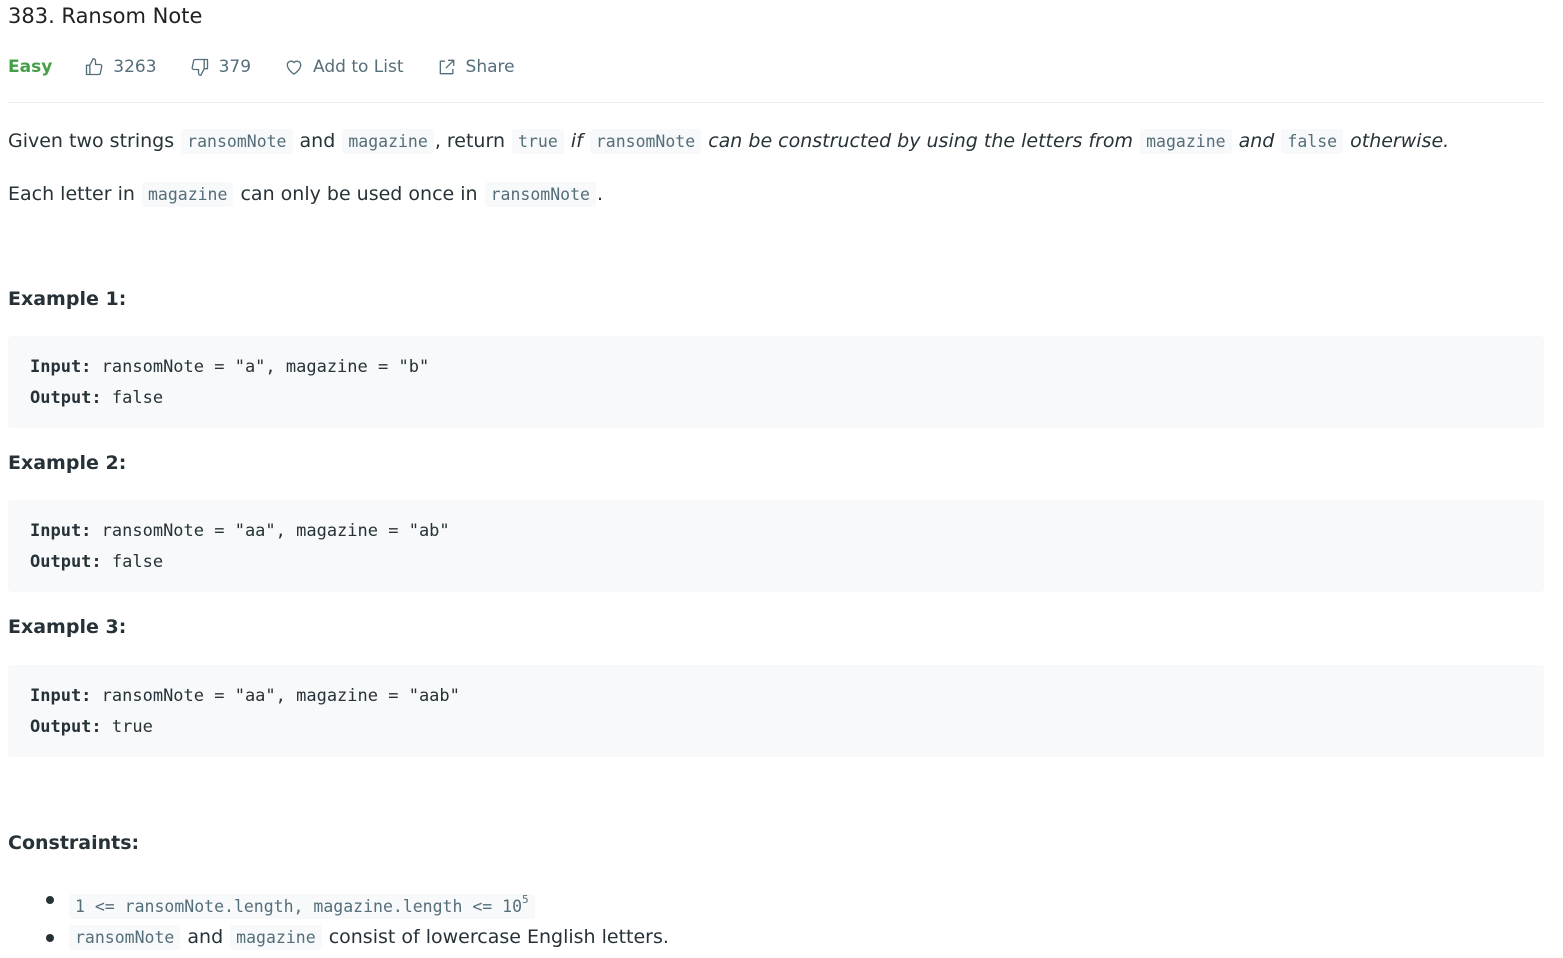 This screenshot has height=958, width=1563. I want to click on like-count: 3263, so click(135, 67).